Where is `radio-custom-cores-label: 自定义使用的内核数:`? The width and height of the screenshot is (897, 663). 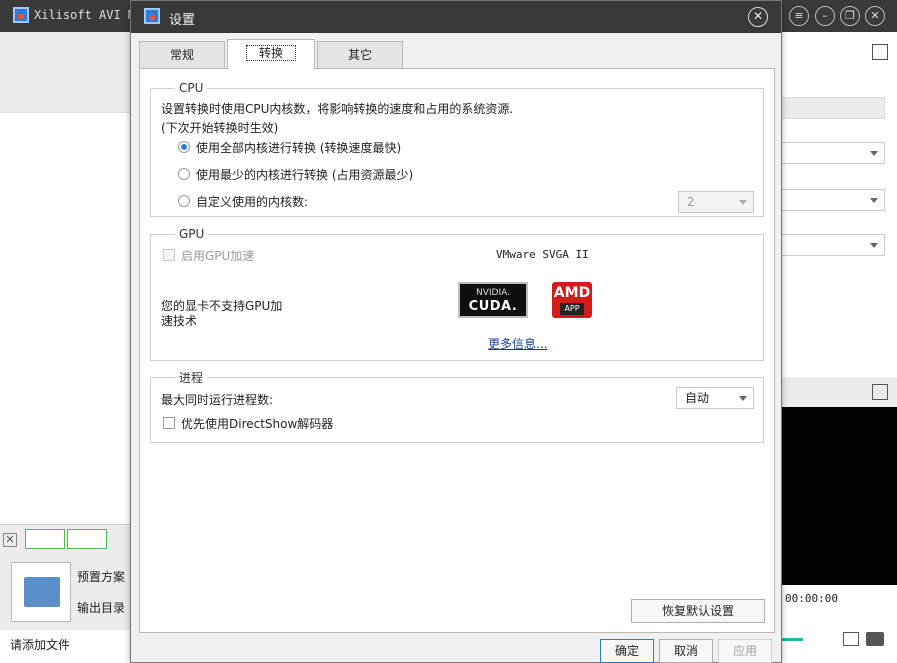 radio-custom-cores-label: 自定义使用的内核数: is located at coordinates (252, 201).